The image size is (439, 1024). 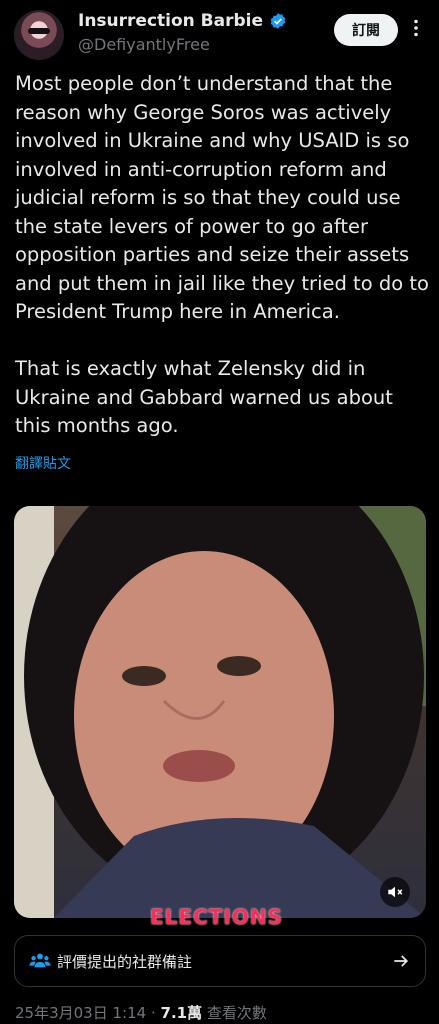 What do you see at coordinates (220, 961) in the screenshot?
I see `community-notes-button: 評價提出的社群備註` at bounding box center [220, 961].